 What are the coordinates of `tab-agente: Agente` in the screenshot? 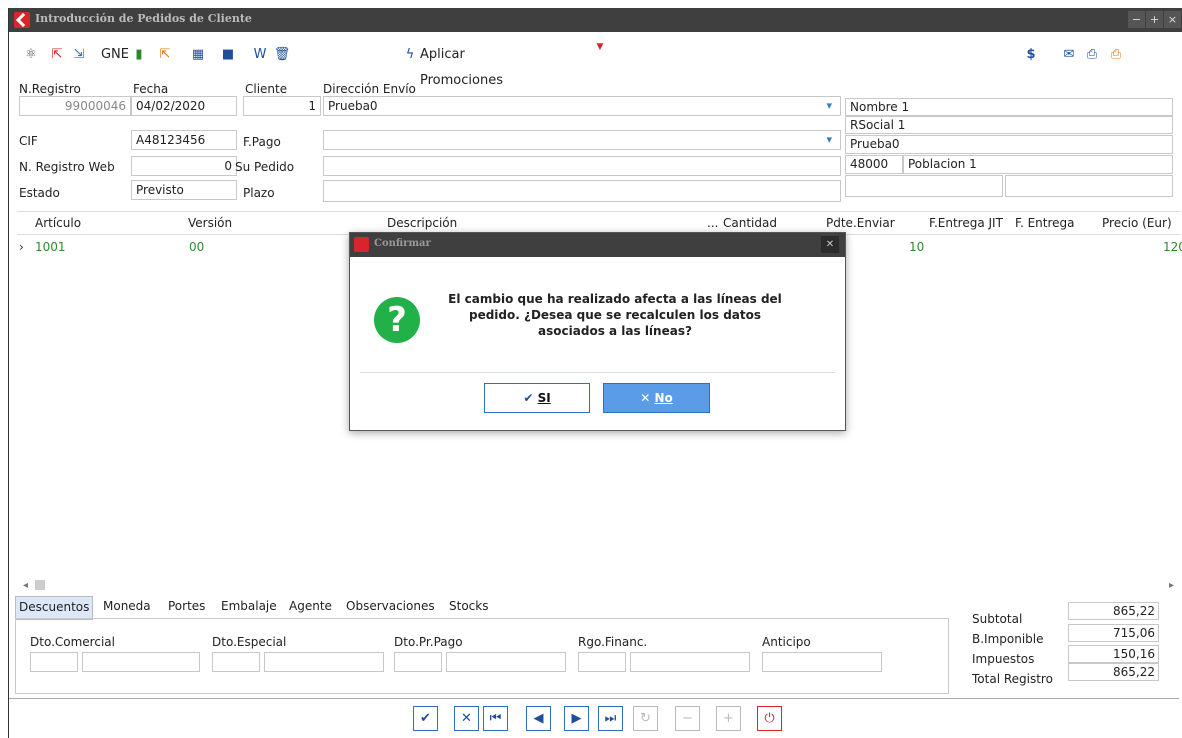 It's located at (310, 607).